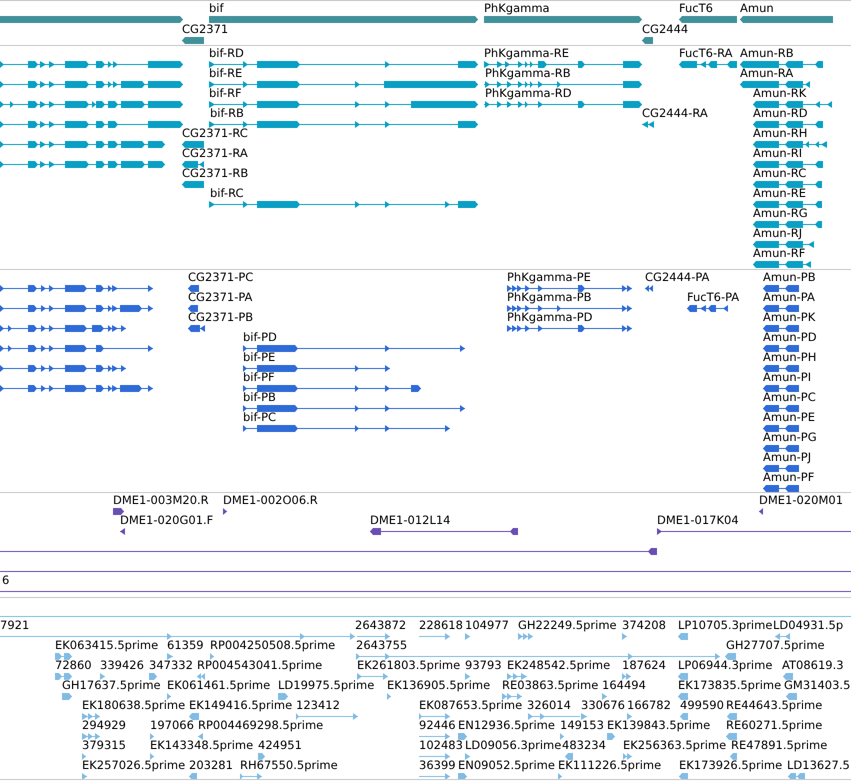 This screenshot has width=851, height=781. What do you see at coordinates (789, 397) in the screenshot?
I see `feature-label: Amun-PC` at bounding box center [789, 397].